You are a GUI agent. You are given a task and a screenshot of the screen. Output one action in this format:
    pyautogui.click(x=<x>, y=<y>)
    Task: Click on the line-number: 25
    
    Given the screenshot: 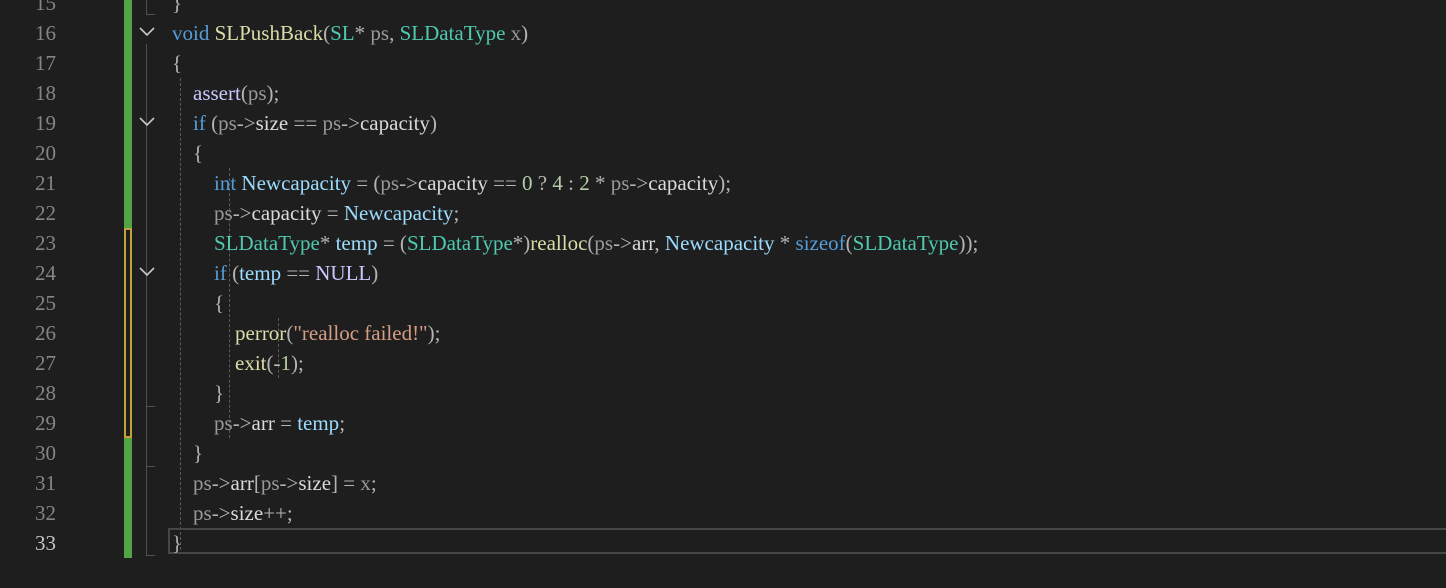 What is the action you would take?
    pyautogui.click(x=45, y=303)
    